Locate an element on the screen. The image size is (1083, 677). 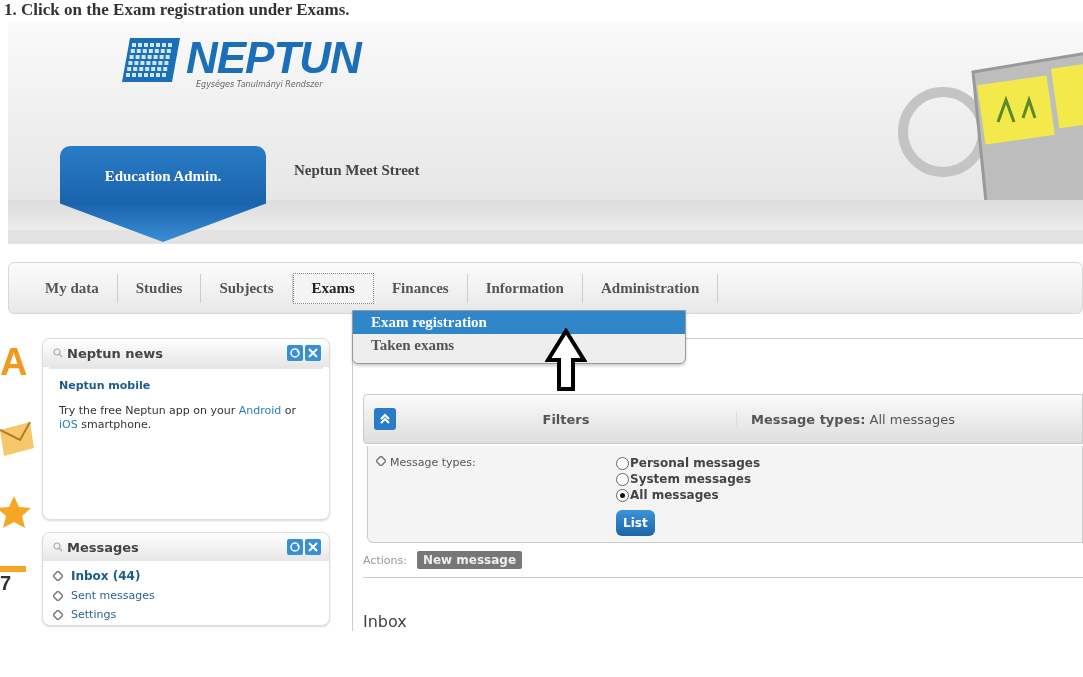
chevron-up-icon is located at coordinates (385, 419).